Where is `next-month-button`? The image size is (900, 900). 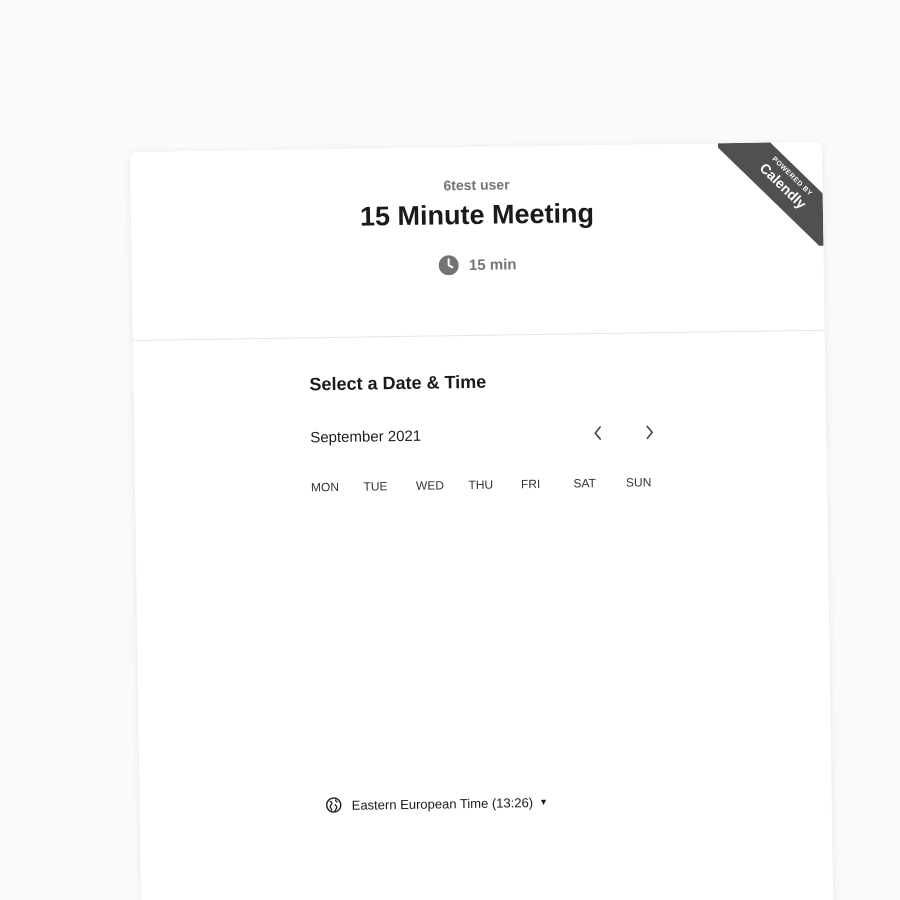
next-month-button is located at coordinates (649, 432).